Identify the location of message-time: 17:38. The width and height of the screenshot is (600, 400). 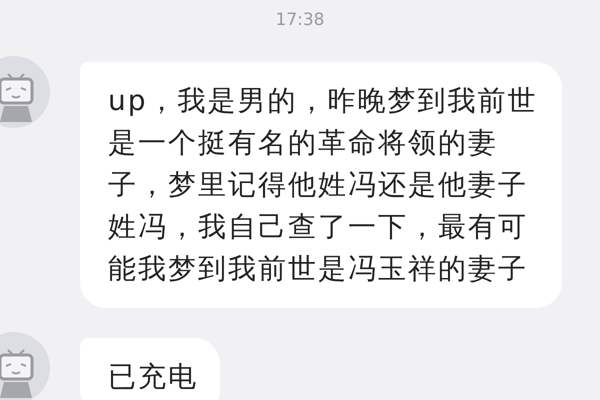
(300, 20).